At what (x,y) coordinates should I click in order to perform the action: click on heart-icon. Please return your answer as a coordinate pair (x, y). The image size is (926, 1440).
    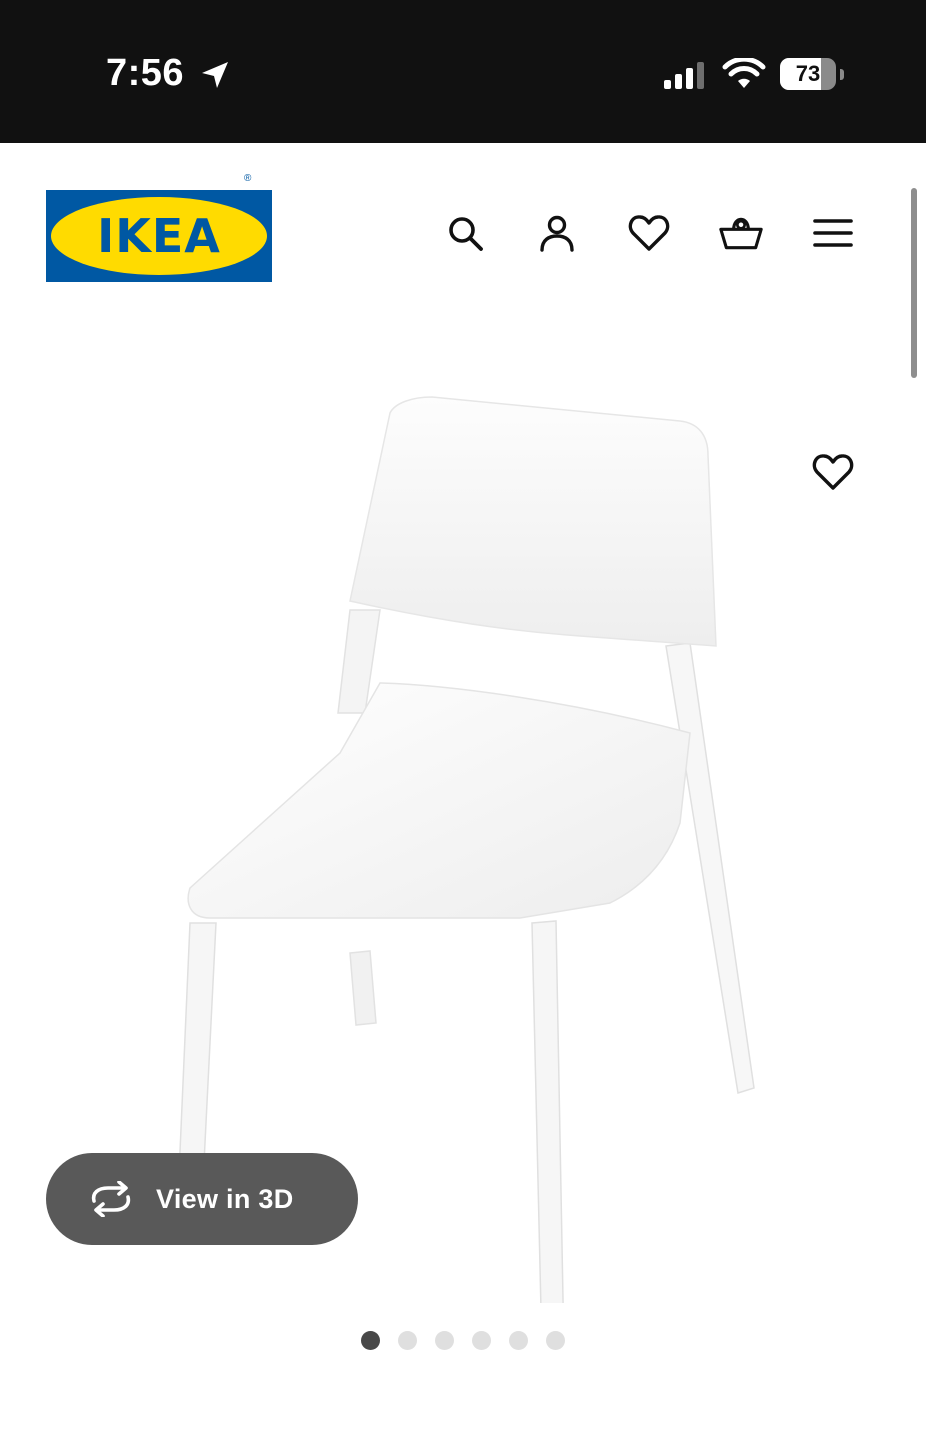
    Looking at the image, I should click on (649, 233).